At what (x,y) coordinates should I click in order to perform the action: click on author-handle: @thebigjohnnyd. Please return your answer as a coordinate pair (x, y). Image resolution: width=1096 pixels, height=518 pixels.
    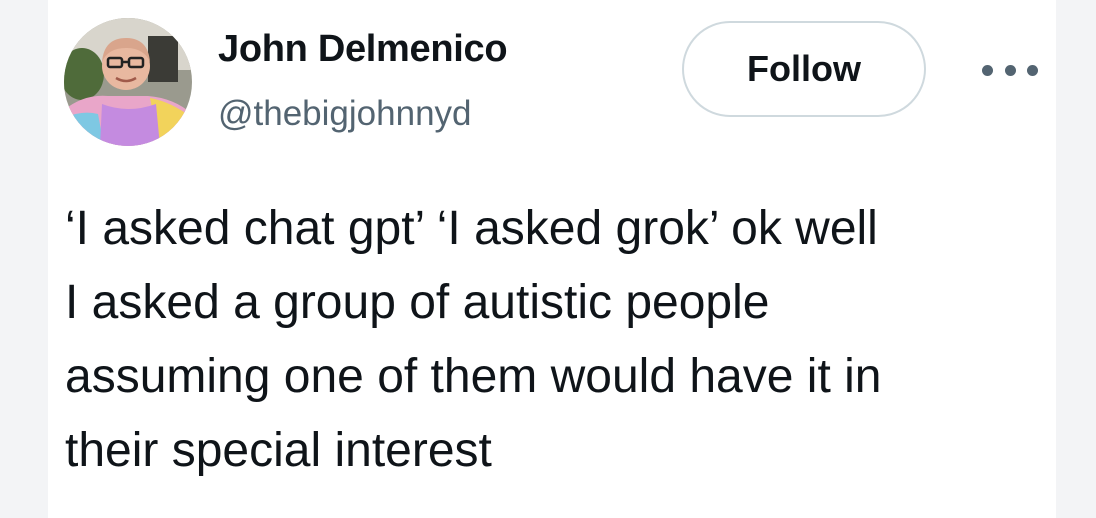
    Looking at the image, I should click on (345, 114).